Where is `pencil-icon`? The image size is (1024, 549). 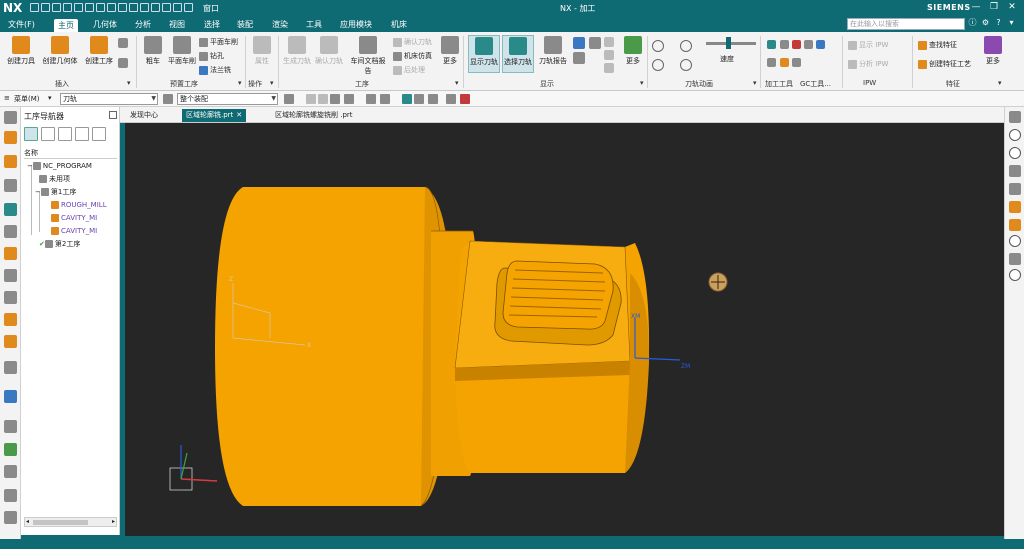 pencil-icon is located at coordinates (451, 99).